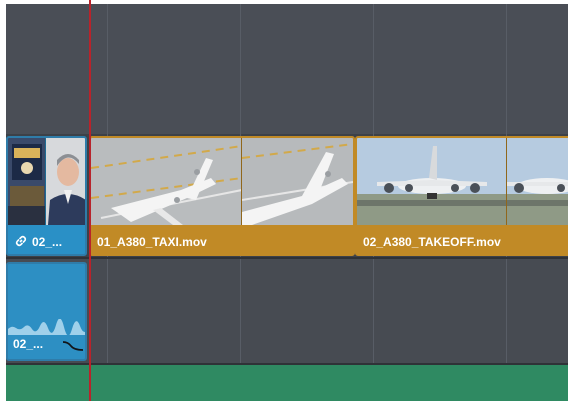 The width and height of the screenshot is (568, 401). I want to click on poster-thumbnail, so click(27, 181).